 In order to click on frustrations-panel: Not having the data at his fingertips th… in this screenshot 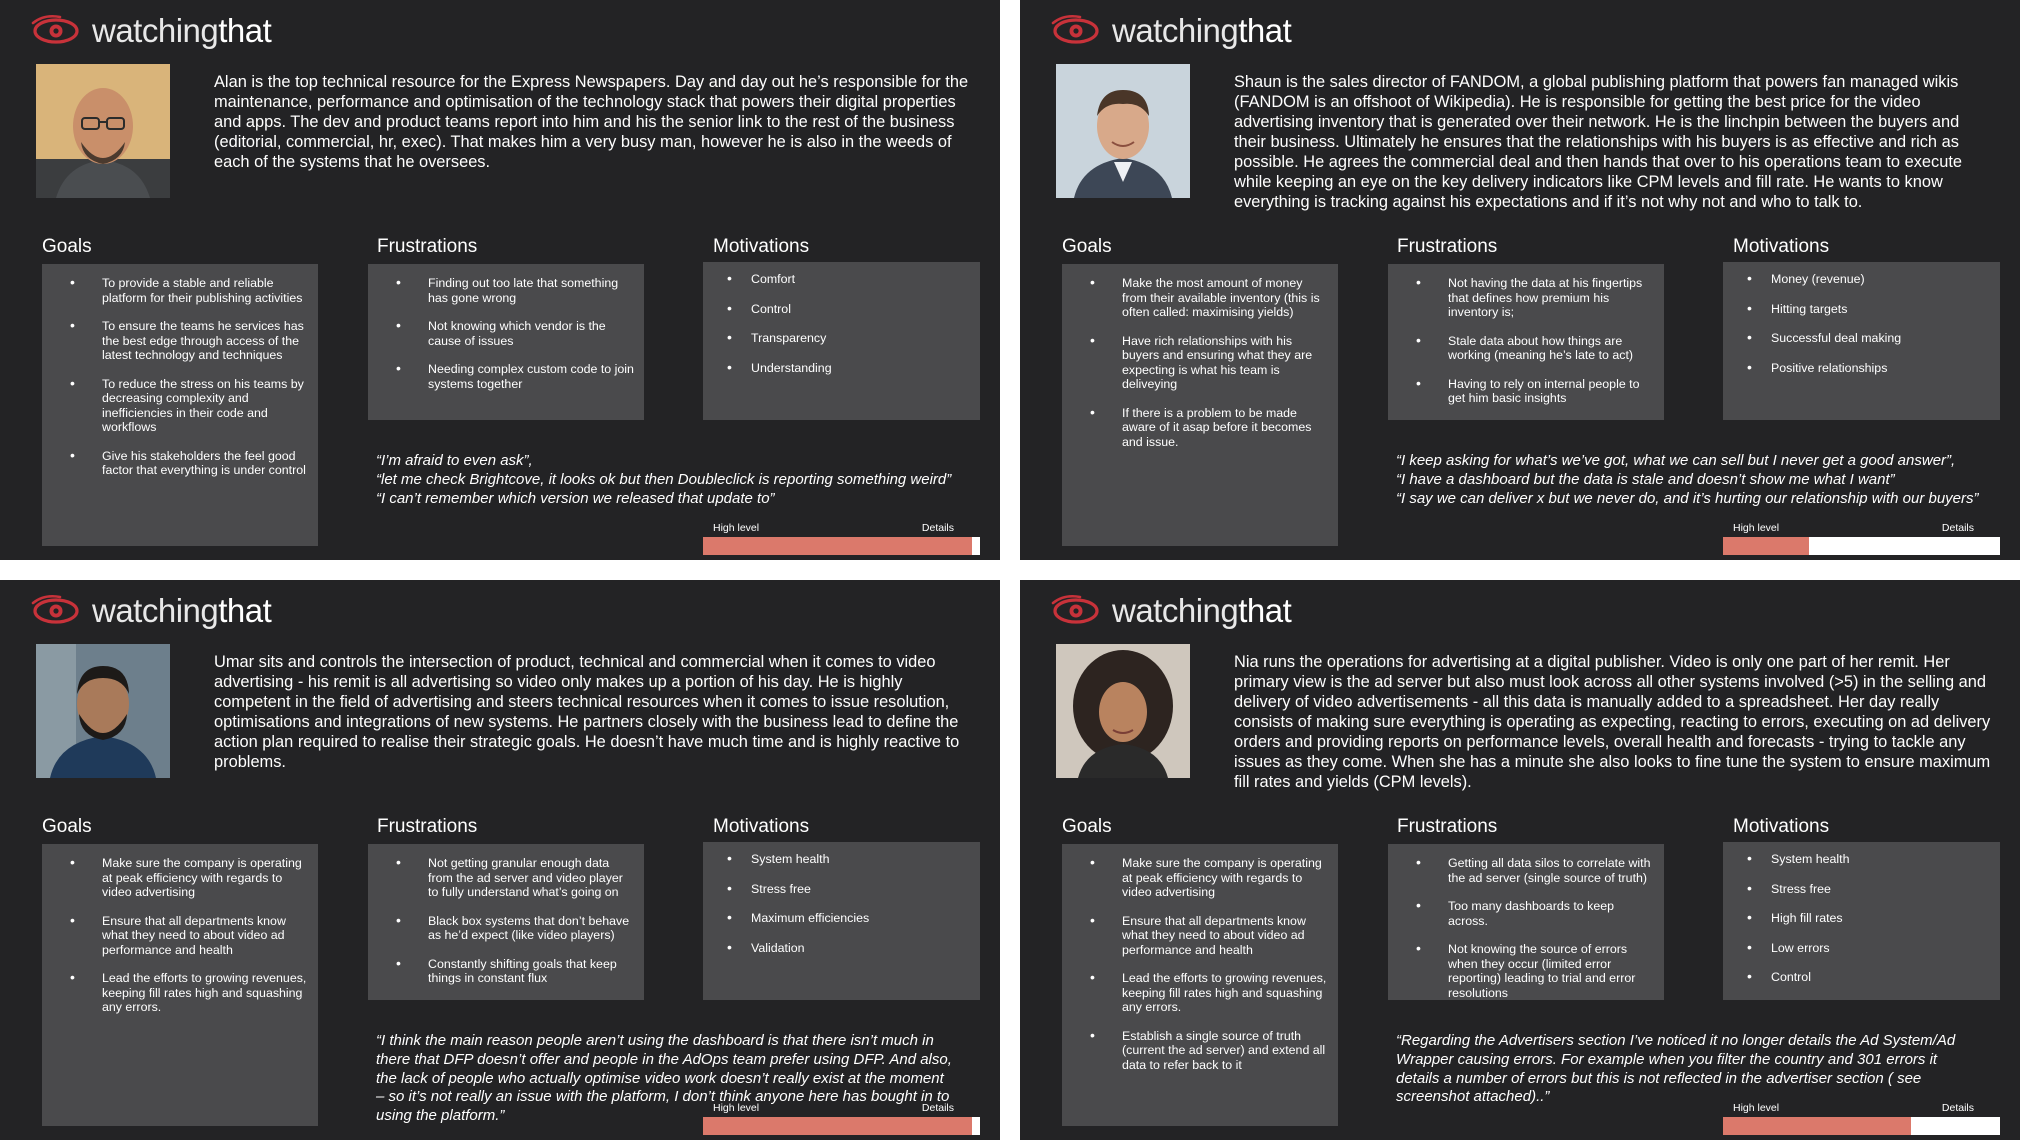, I will do `click(1526, 342)`.